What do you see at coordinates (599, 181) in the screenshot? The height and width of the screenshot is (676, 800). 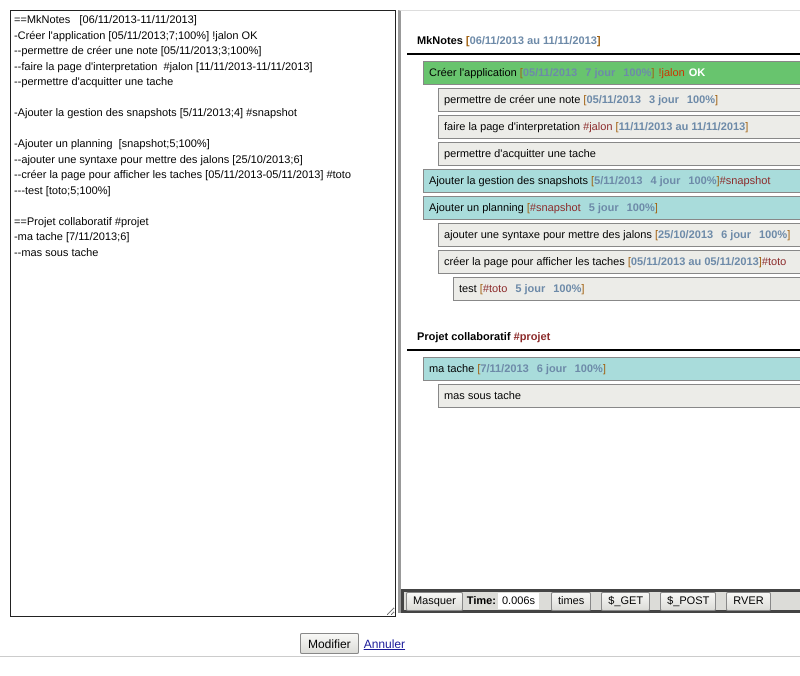 I see `task-label: Ajouter la gestion des snapshots [5/11/2013 4 jour 100%]#snapshot` at bounding box center [599, 181].